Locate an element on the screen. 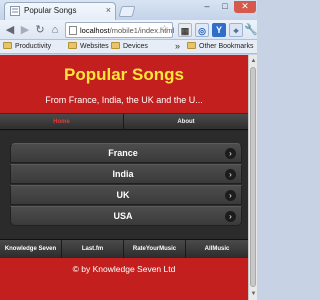 Image resolution: width=320 pixels, height=300 pixels. bookmark-label: Websites is located at coordinates (94, 46).